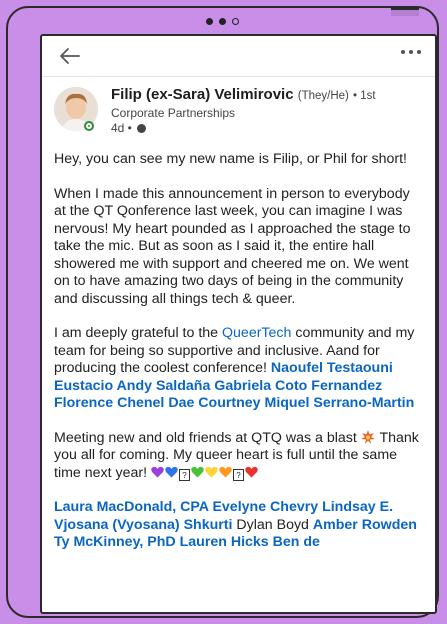 This screenshot has width=447, height=624. Describe the element at coordinates (138, 333) in the screenshot. I see `paragraph-3-text: I am deeply grateful to the` at that location.